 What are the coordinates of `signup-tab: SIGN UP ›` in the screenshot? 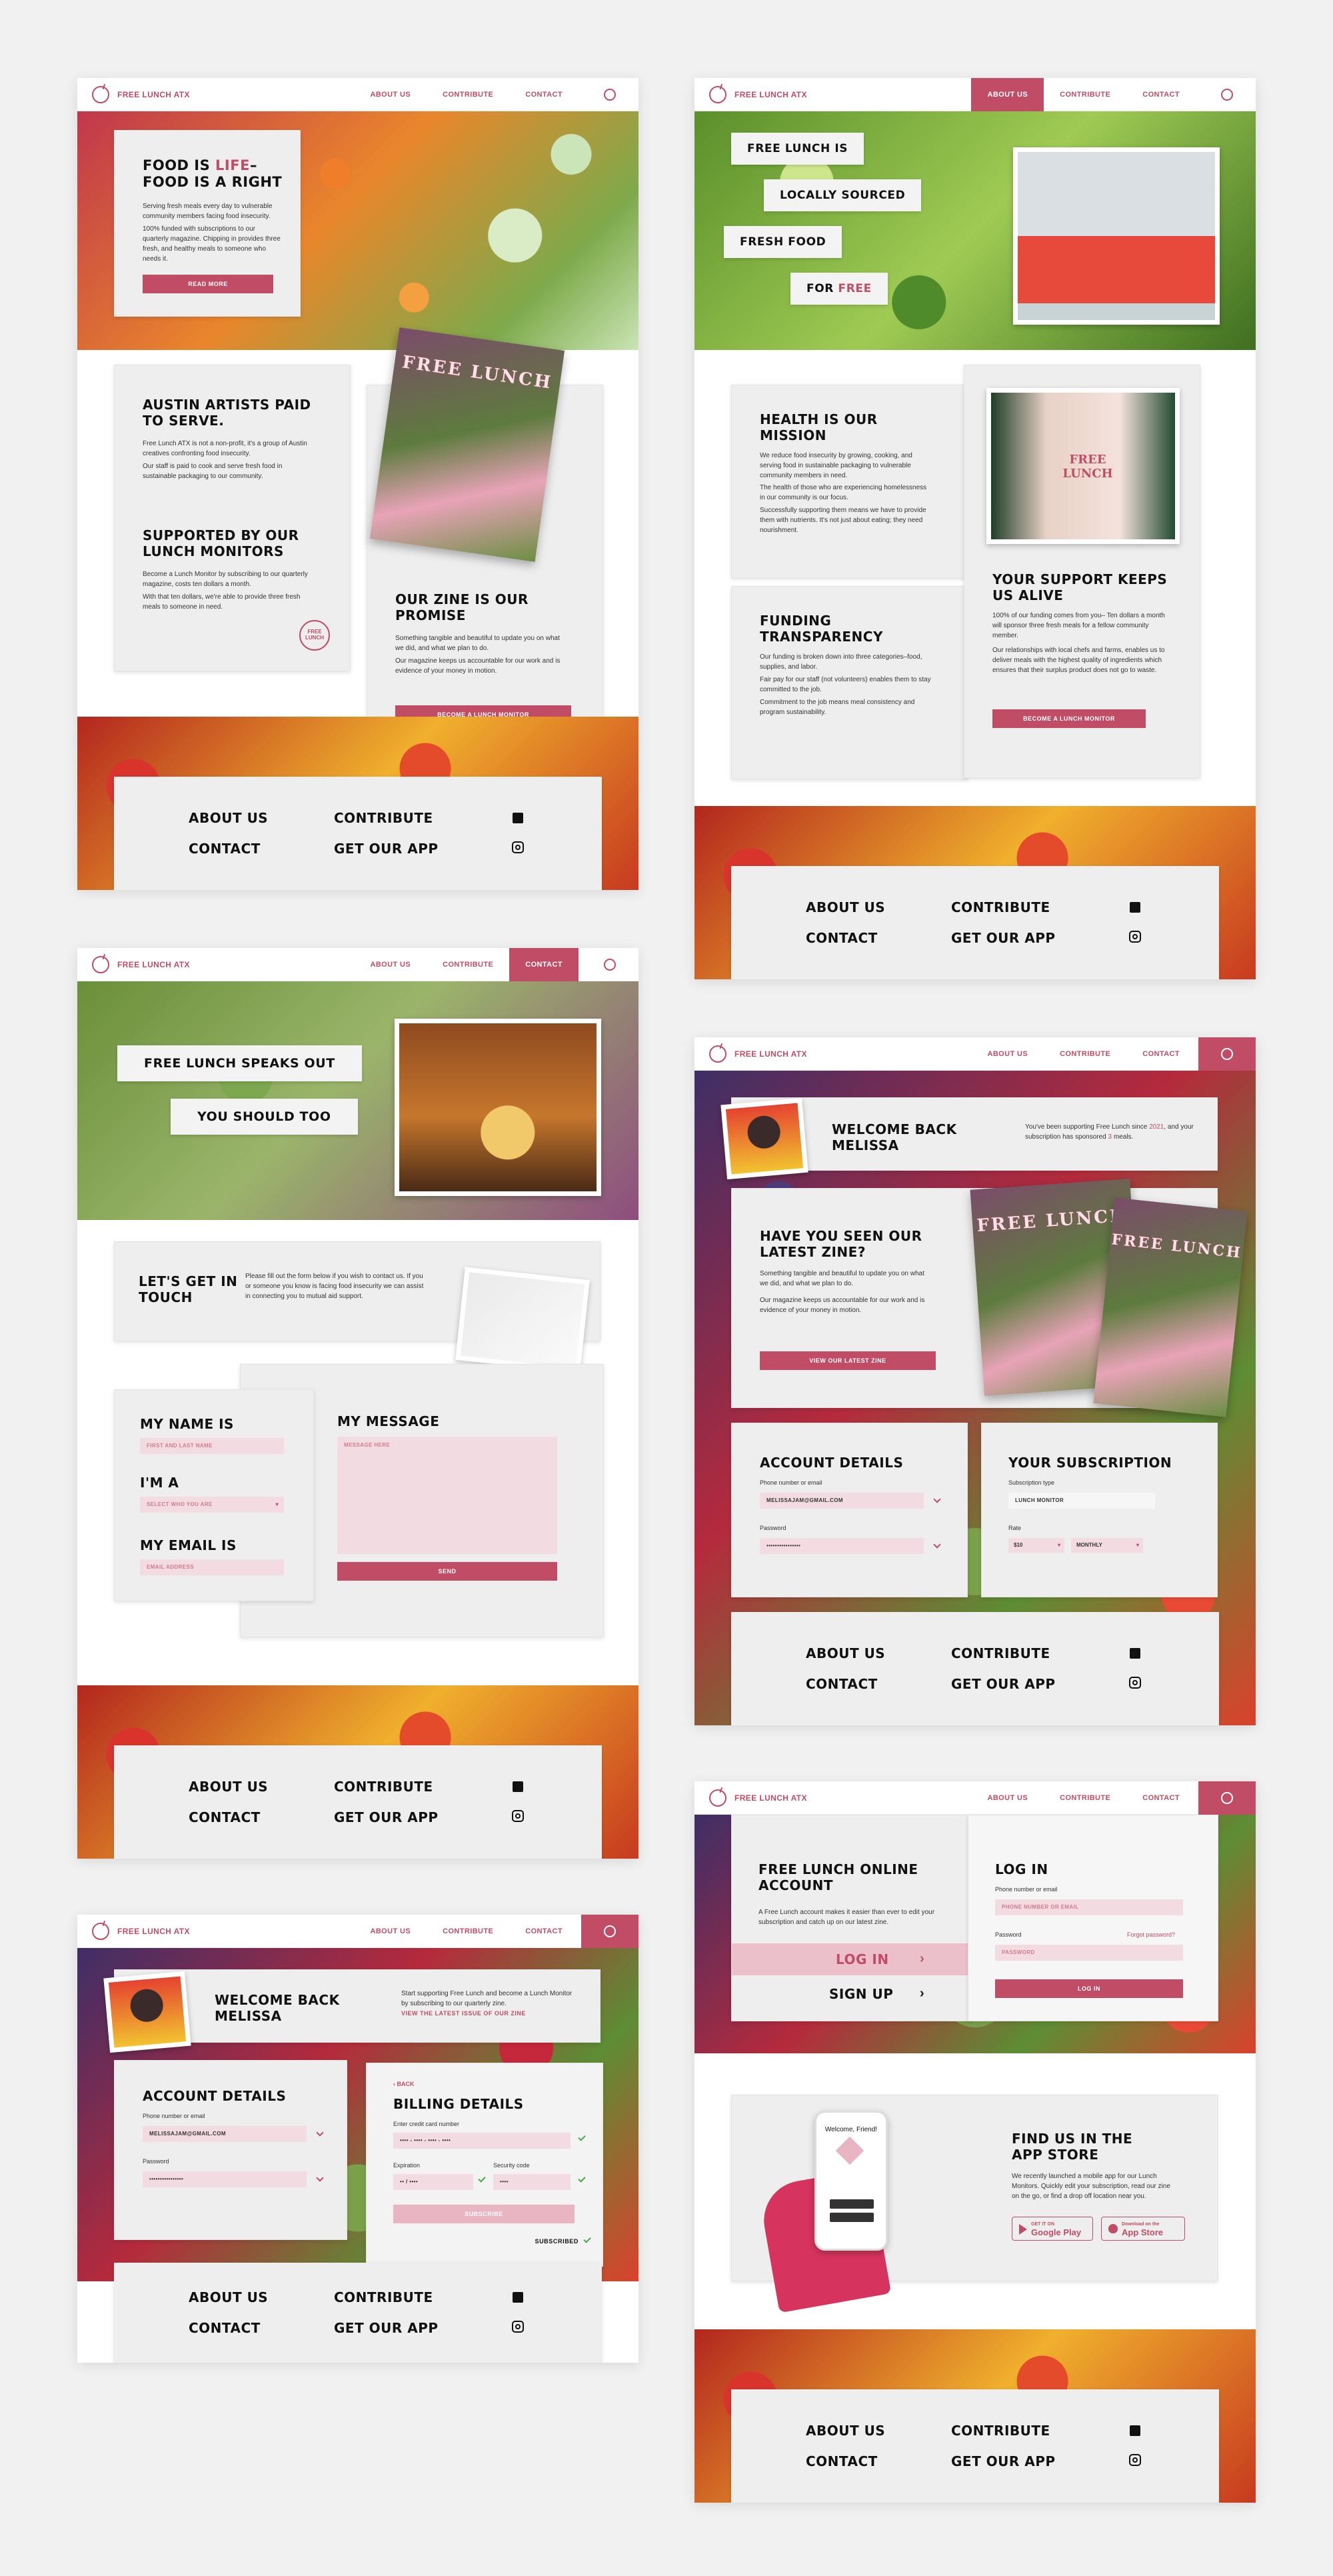 It's located at (852, 1994).